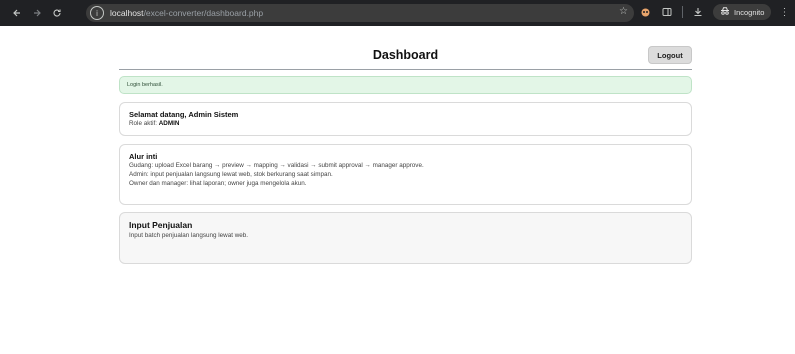 The image size is (795, 354). What do you see at coordinates (749, 12) in the screenshot?
I see `incognito-label: Incognito` at bounding box center [749, 12].